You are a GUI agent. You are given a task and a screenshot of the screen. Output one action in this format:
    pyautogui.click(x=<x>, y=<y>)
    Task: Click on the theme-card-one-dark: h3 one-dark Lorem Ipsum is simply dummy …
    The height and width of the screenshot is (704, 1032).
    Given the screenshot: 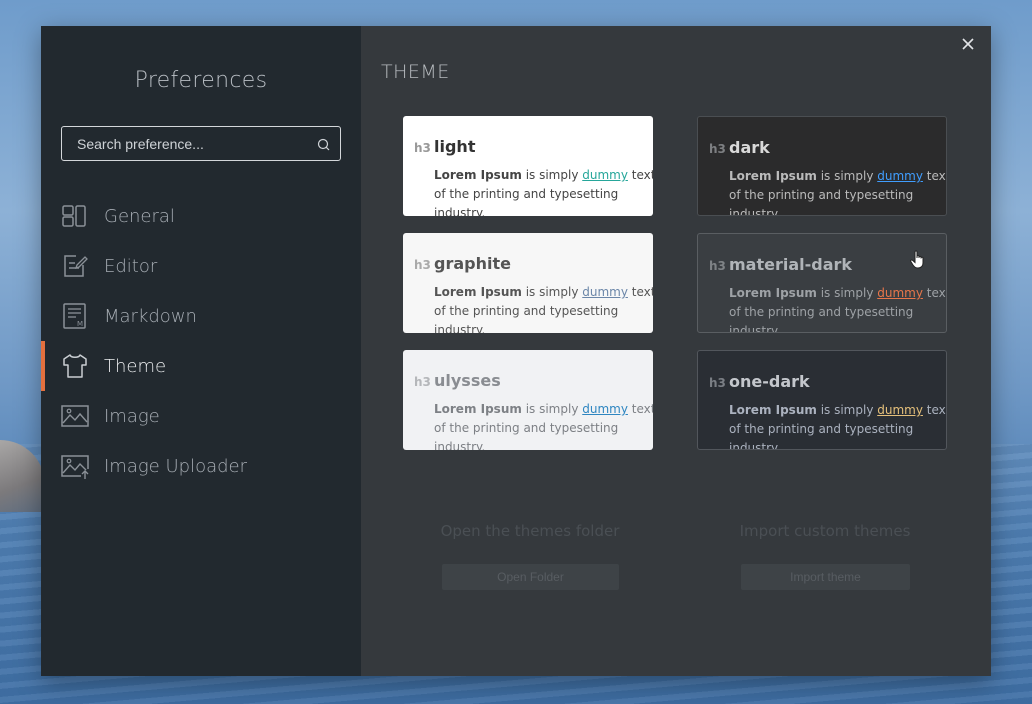 What is the action you would take?
    pyautogui.click(x=822, y=400)
    